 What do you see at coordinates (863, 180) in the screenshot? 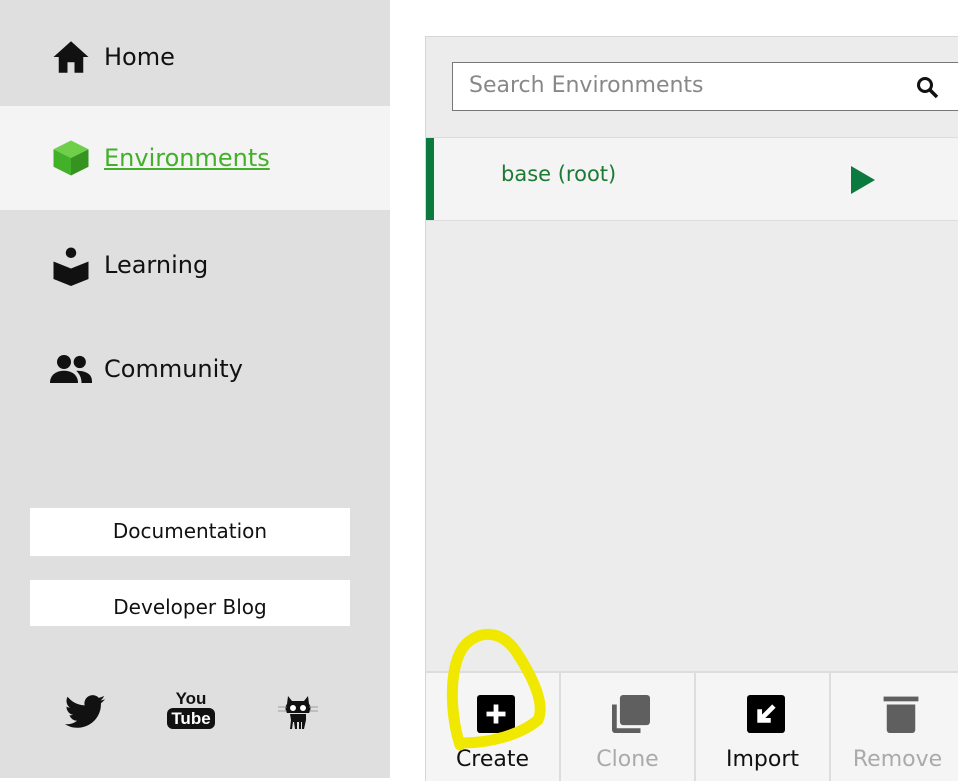
I see `play-icon` at bounding box center [863, 180].